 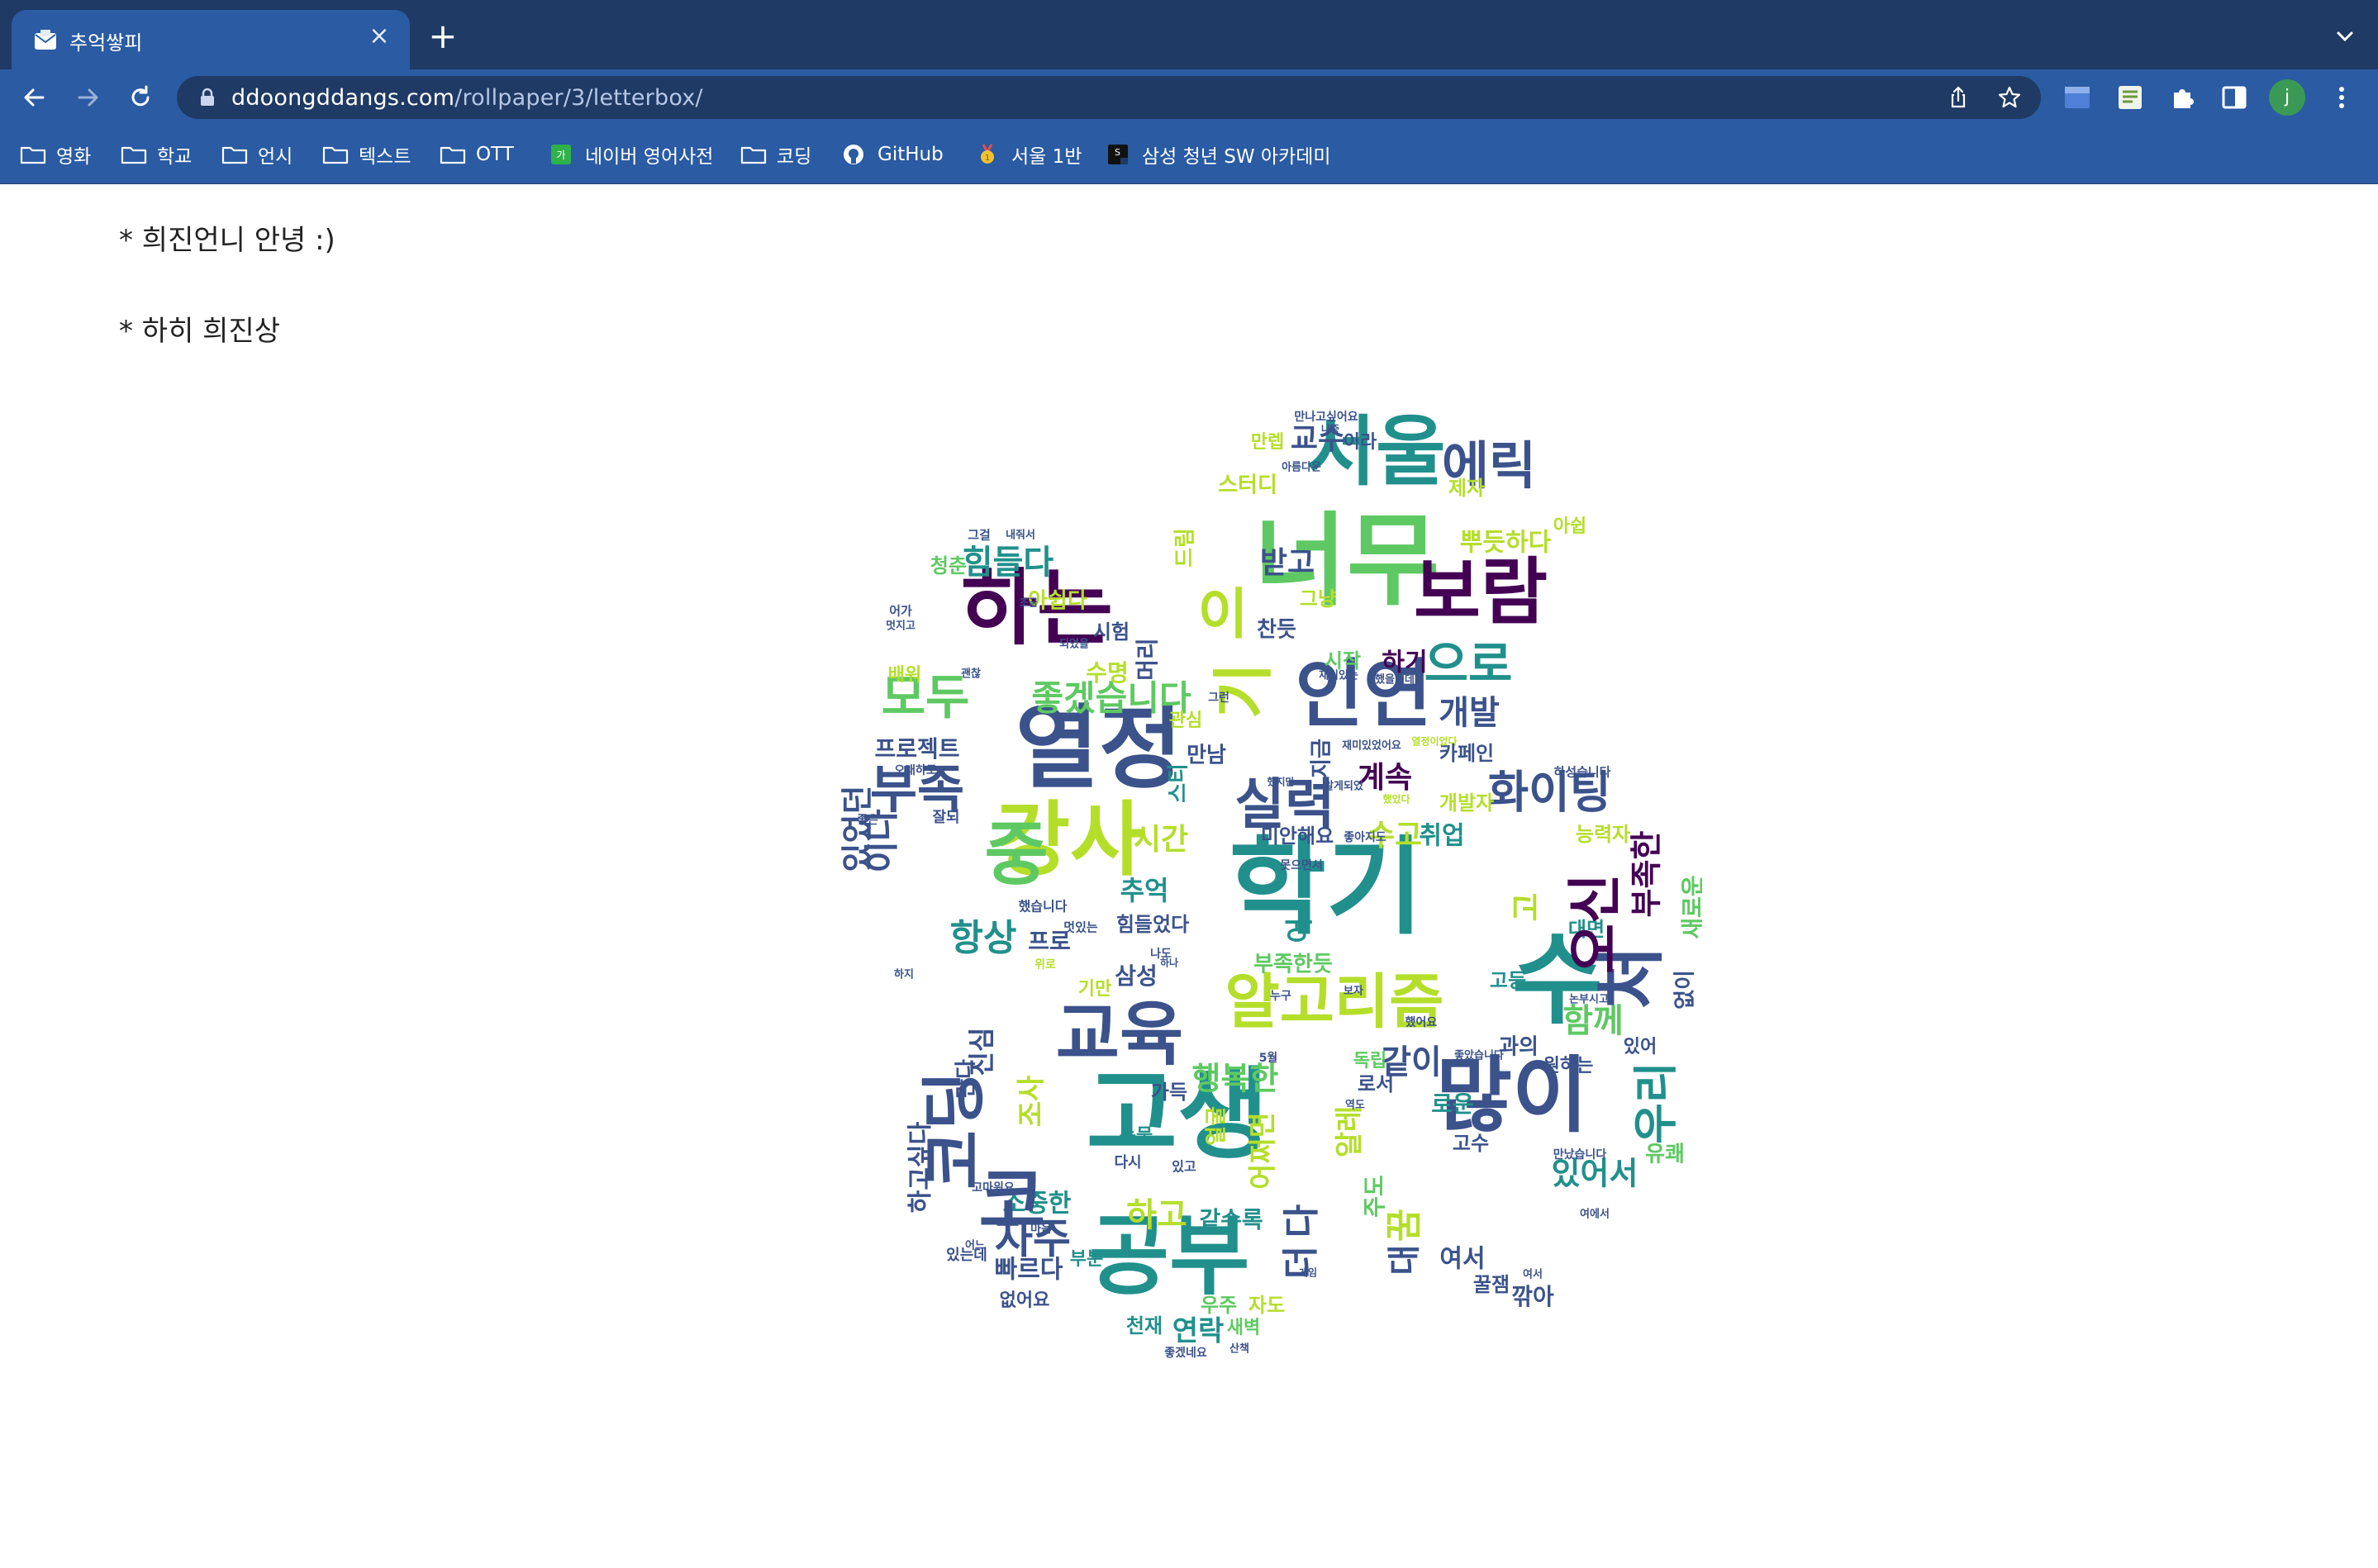 I want to click on bookmark-item: 언시, so click(x=256, y=154).